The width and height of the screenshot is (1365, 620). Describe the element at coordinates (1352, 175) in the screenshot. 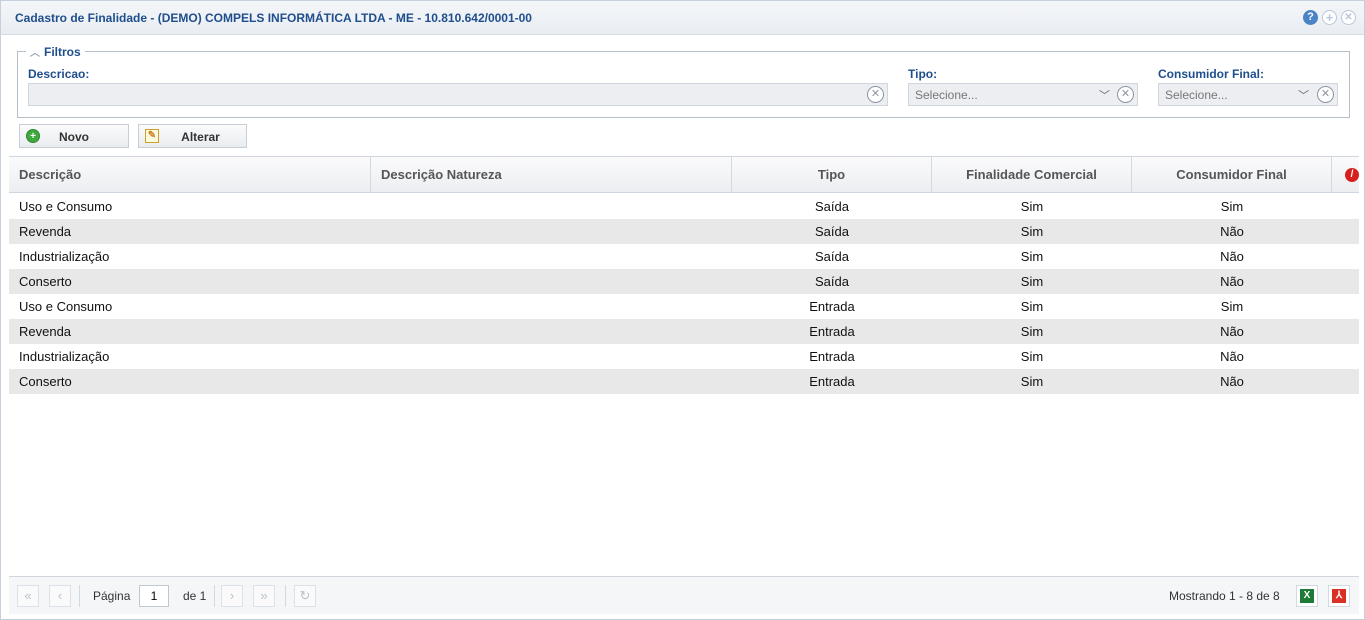

I see `column-menu-icon: /` at that location.